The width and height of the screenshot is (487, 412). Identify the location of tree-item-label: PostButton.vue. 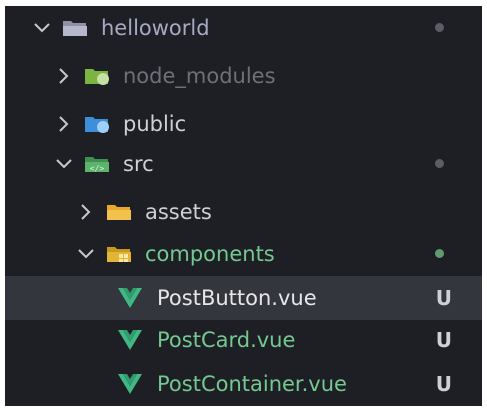
(237, 297).